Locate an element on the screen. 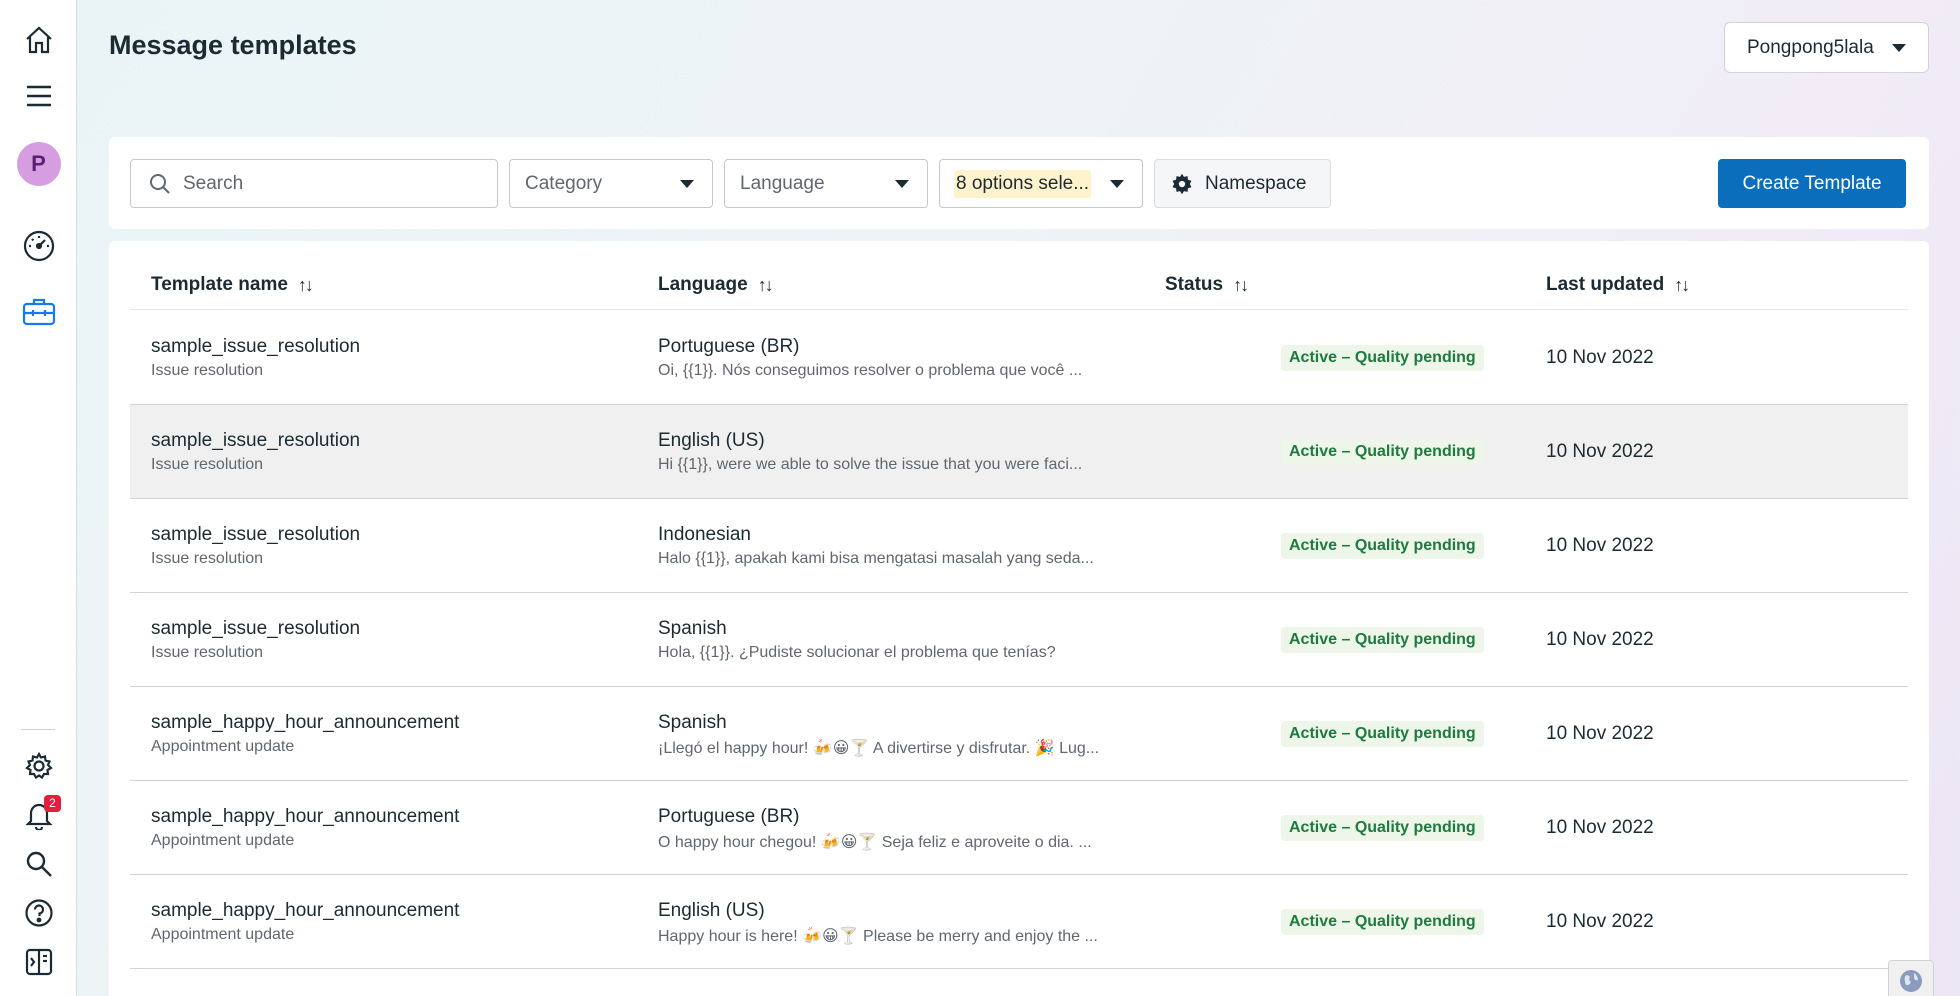  dashboard-button is located at coordinates (38, 246).